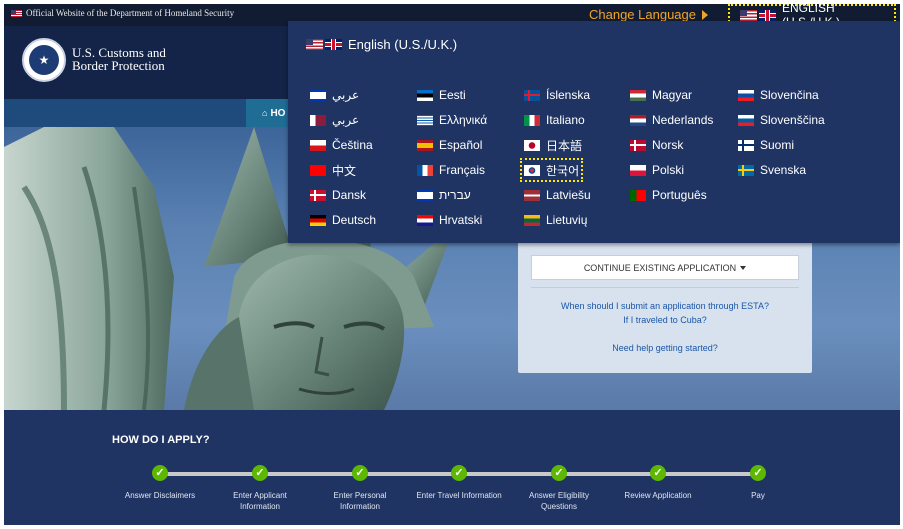  I want to click on continue-existing-application-button: CONTINUE EXISTING APPLICATION, so click(665, 267).